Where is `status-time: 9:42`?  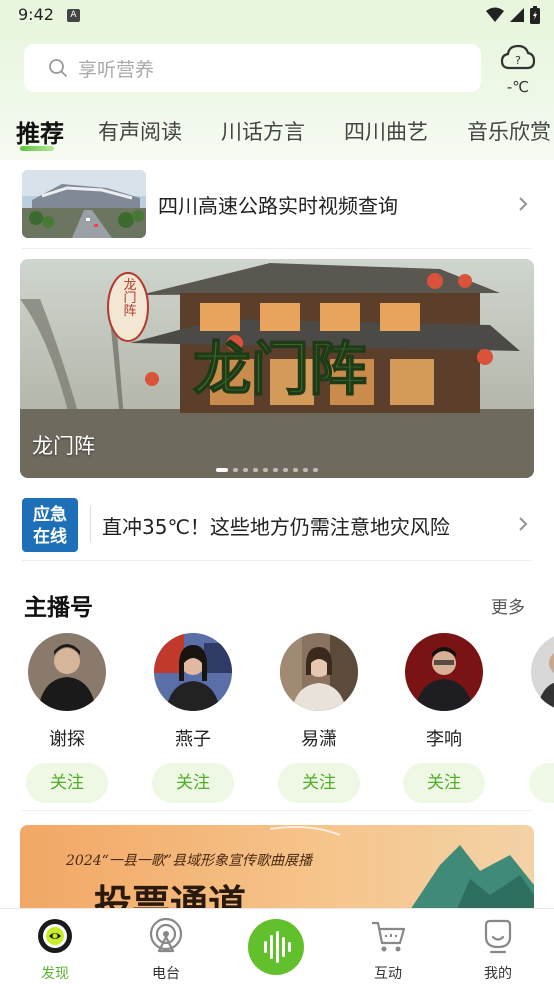
status-time: 9:42 is located at coordinates (36, 14).